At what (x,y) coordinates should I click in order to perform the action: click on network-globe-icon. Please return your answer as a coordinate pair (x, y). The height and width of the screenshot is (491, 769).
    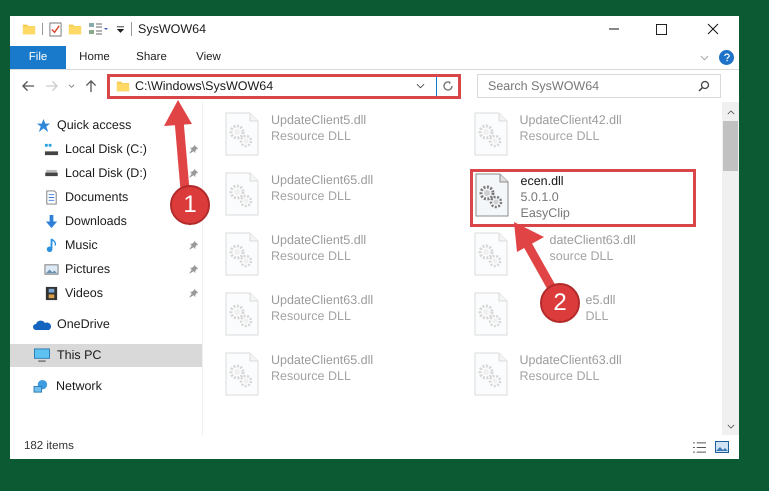
    Looking at the image, I should click on (41, 386).